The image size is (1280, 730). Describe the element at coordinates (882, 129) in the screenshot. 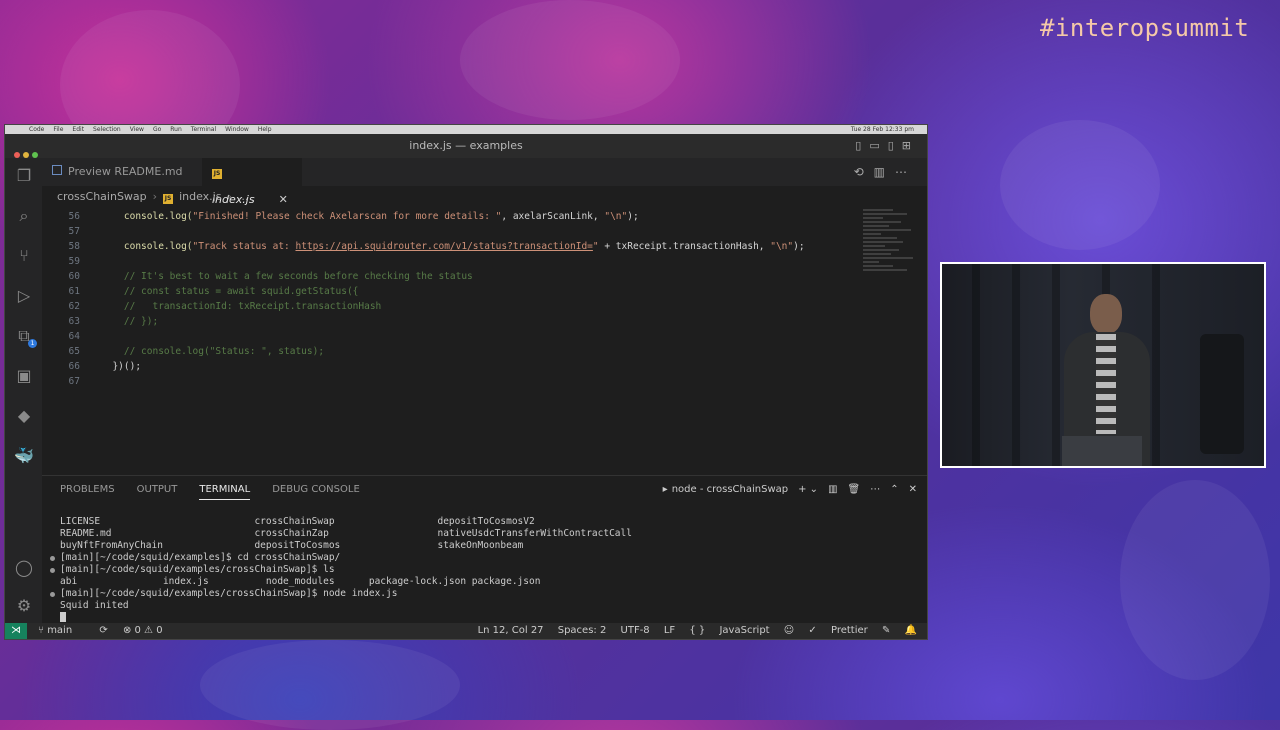

I see `menubar-clock: Tue 28 Feb 12:33 pm` at that location.